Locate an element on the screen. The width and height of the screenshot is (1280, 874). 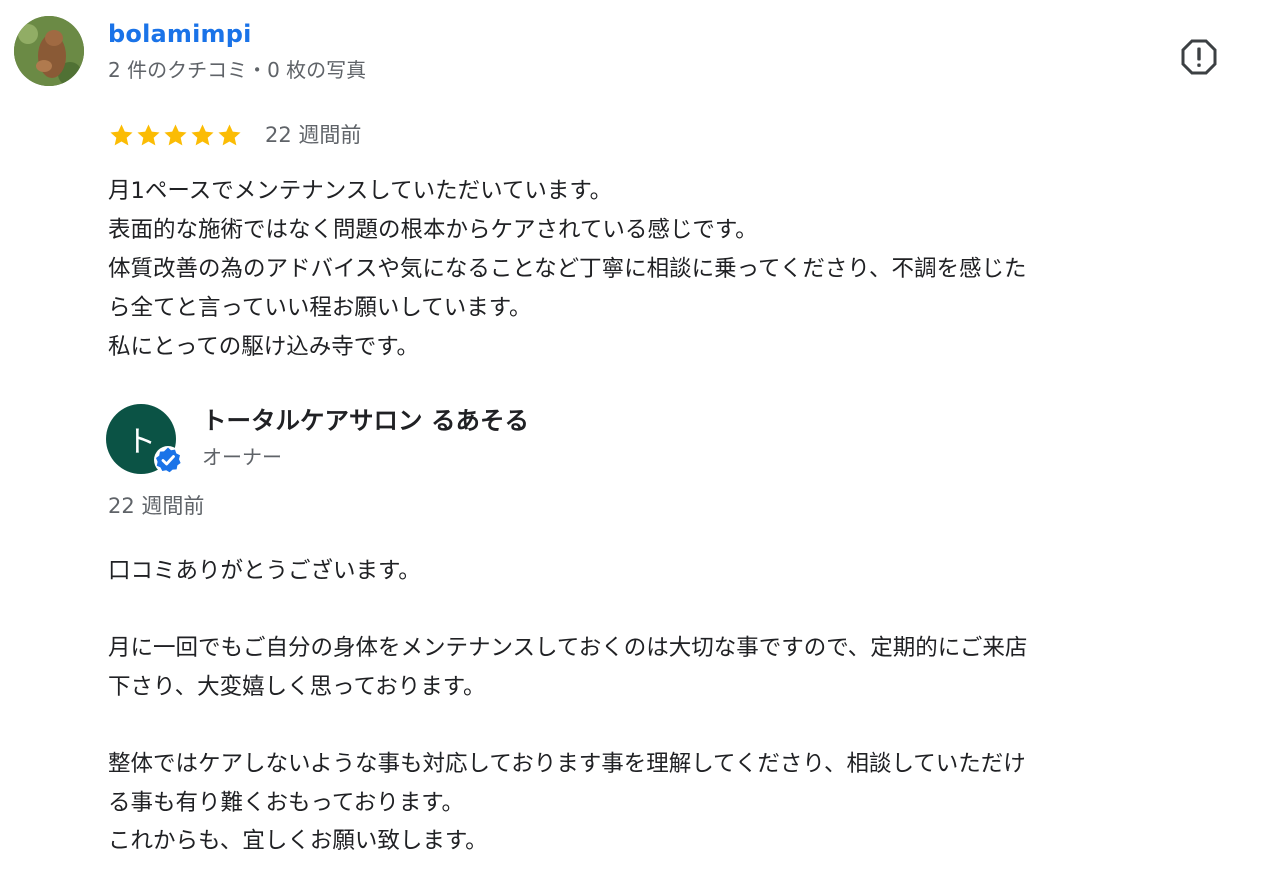
rating-row: 22 週間前 is located at coordinates (234, 135).